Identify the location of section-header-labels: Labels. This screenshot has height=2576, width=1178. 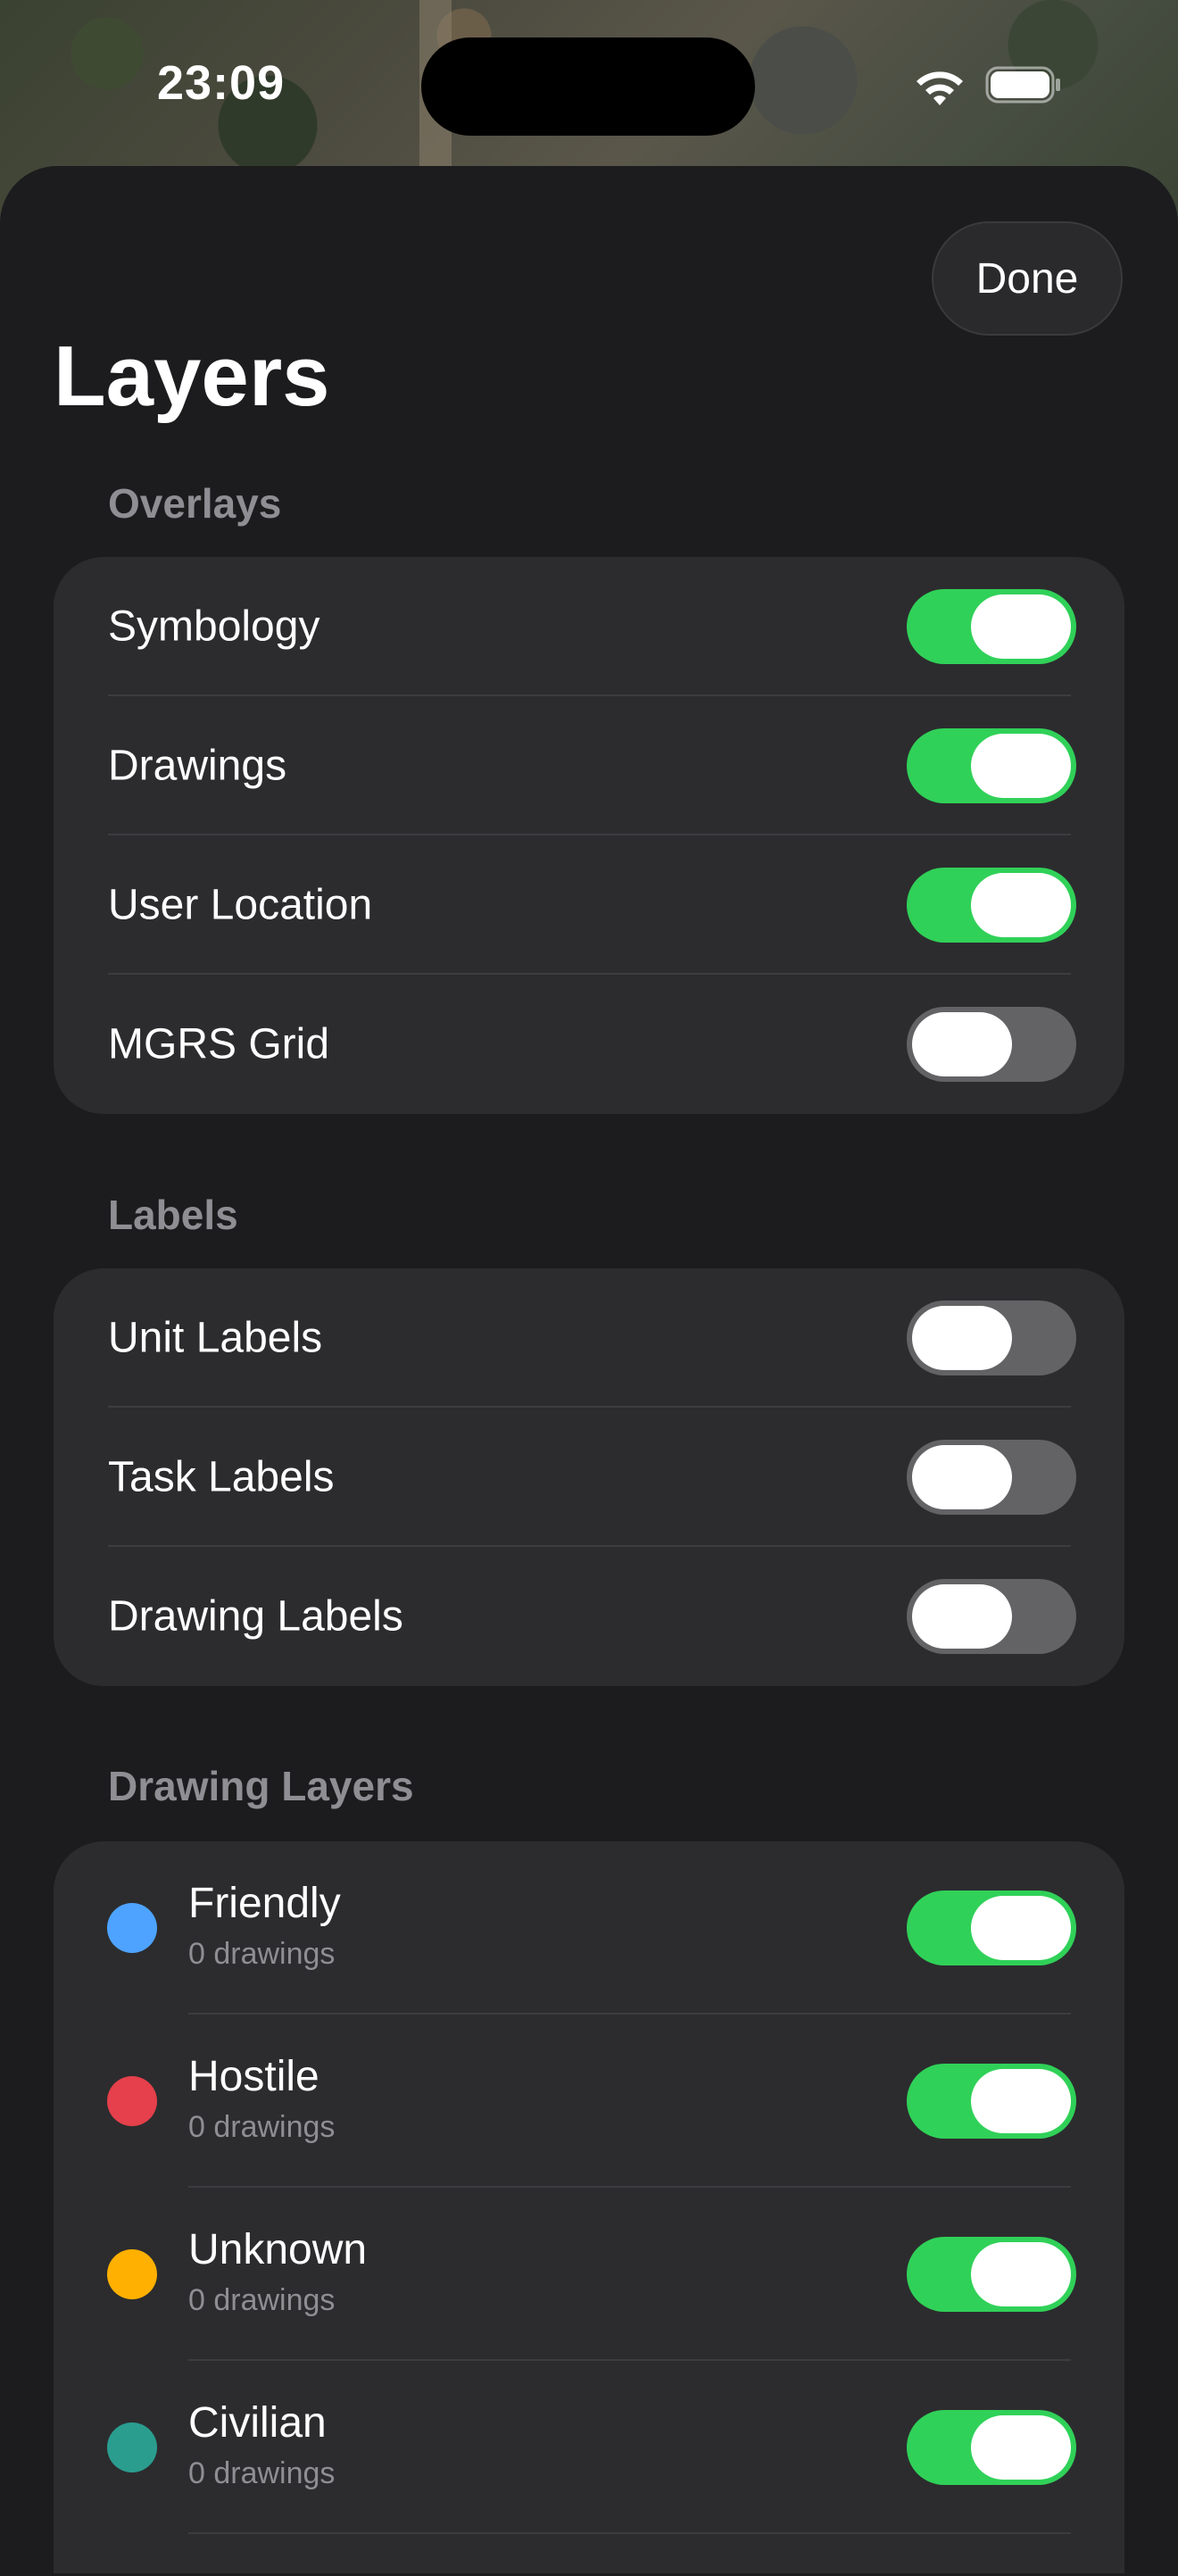
(173, 1215).